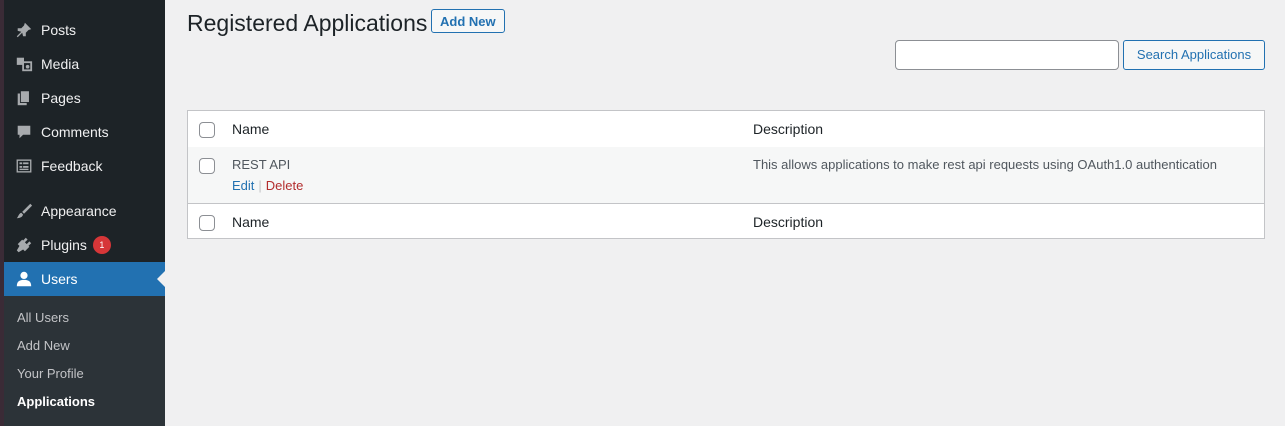 This screenshot has width=1285, height=426. Describe the element at coordinates (64, 245) in the screenshot. I see `menu-label: Plugins` at that location.